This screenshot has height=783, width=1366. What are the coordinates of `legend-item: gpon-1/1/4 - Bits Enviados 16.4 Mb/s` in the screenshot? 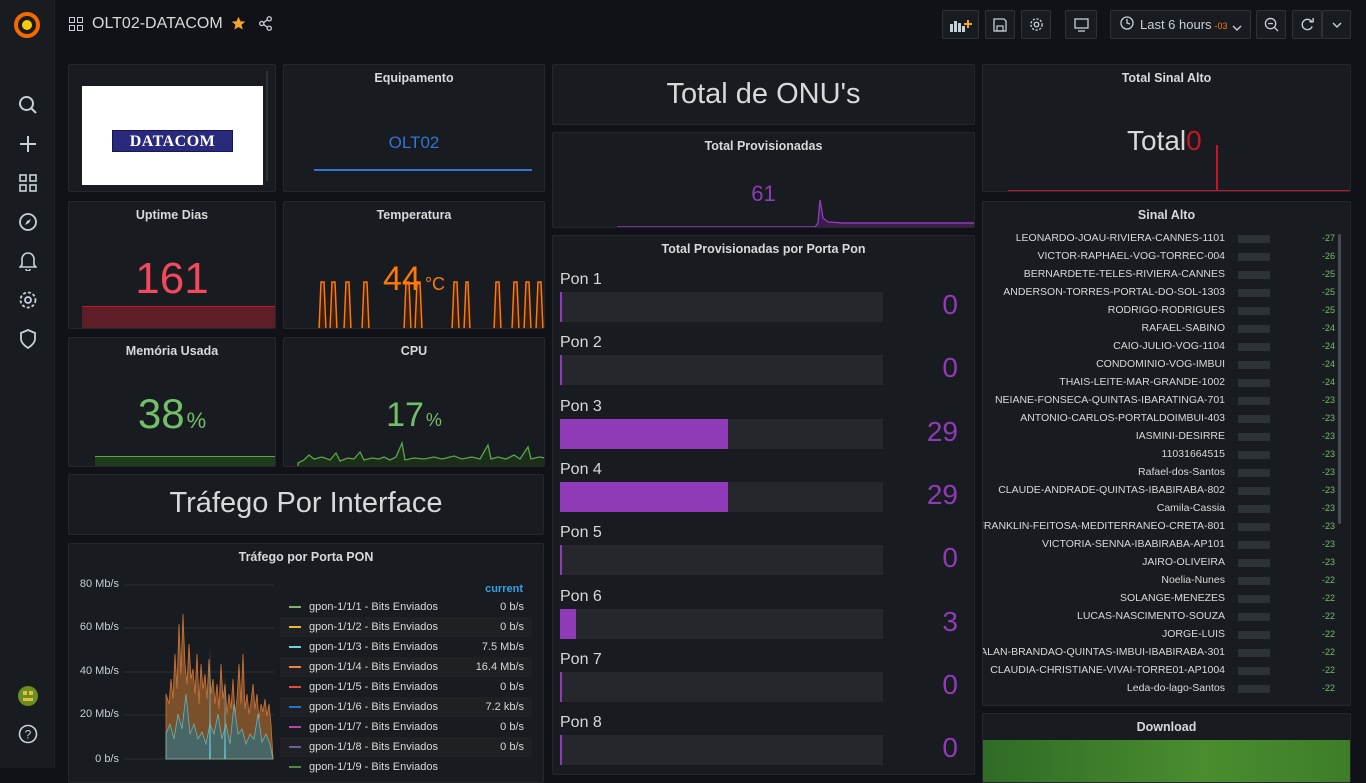 It's located at (406, 667).